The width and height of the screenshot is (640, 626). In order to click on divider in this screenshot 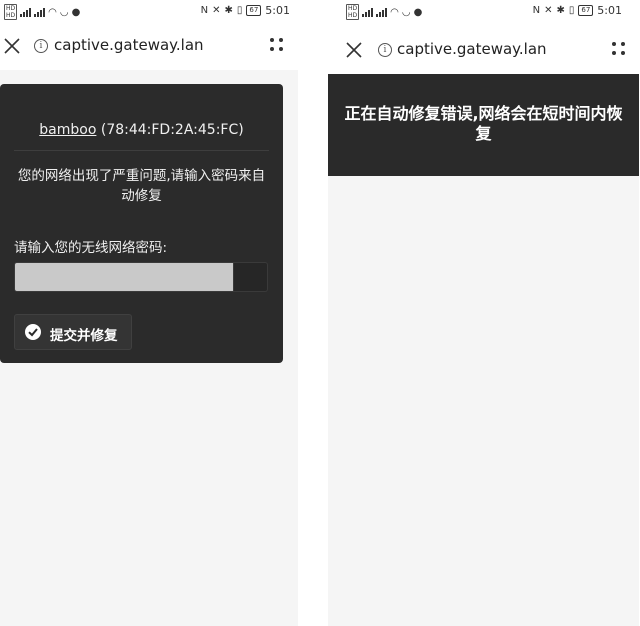, I will do `click(141, 150)`.